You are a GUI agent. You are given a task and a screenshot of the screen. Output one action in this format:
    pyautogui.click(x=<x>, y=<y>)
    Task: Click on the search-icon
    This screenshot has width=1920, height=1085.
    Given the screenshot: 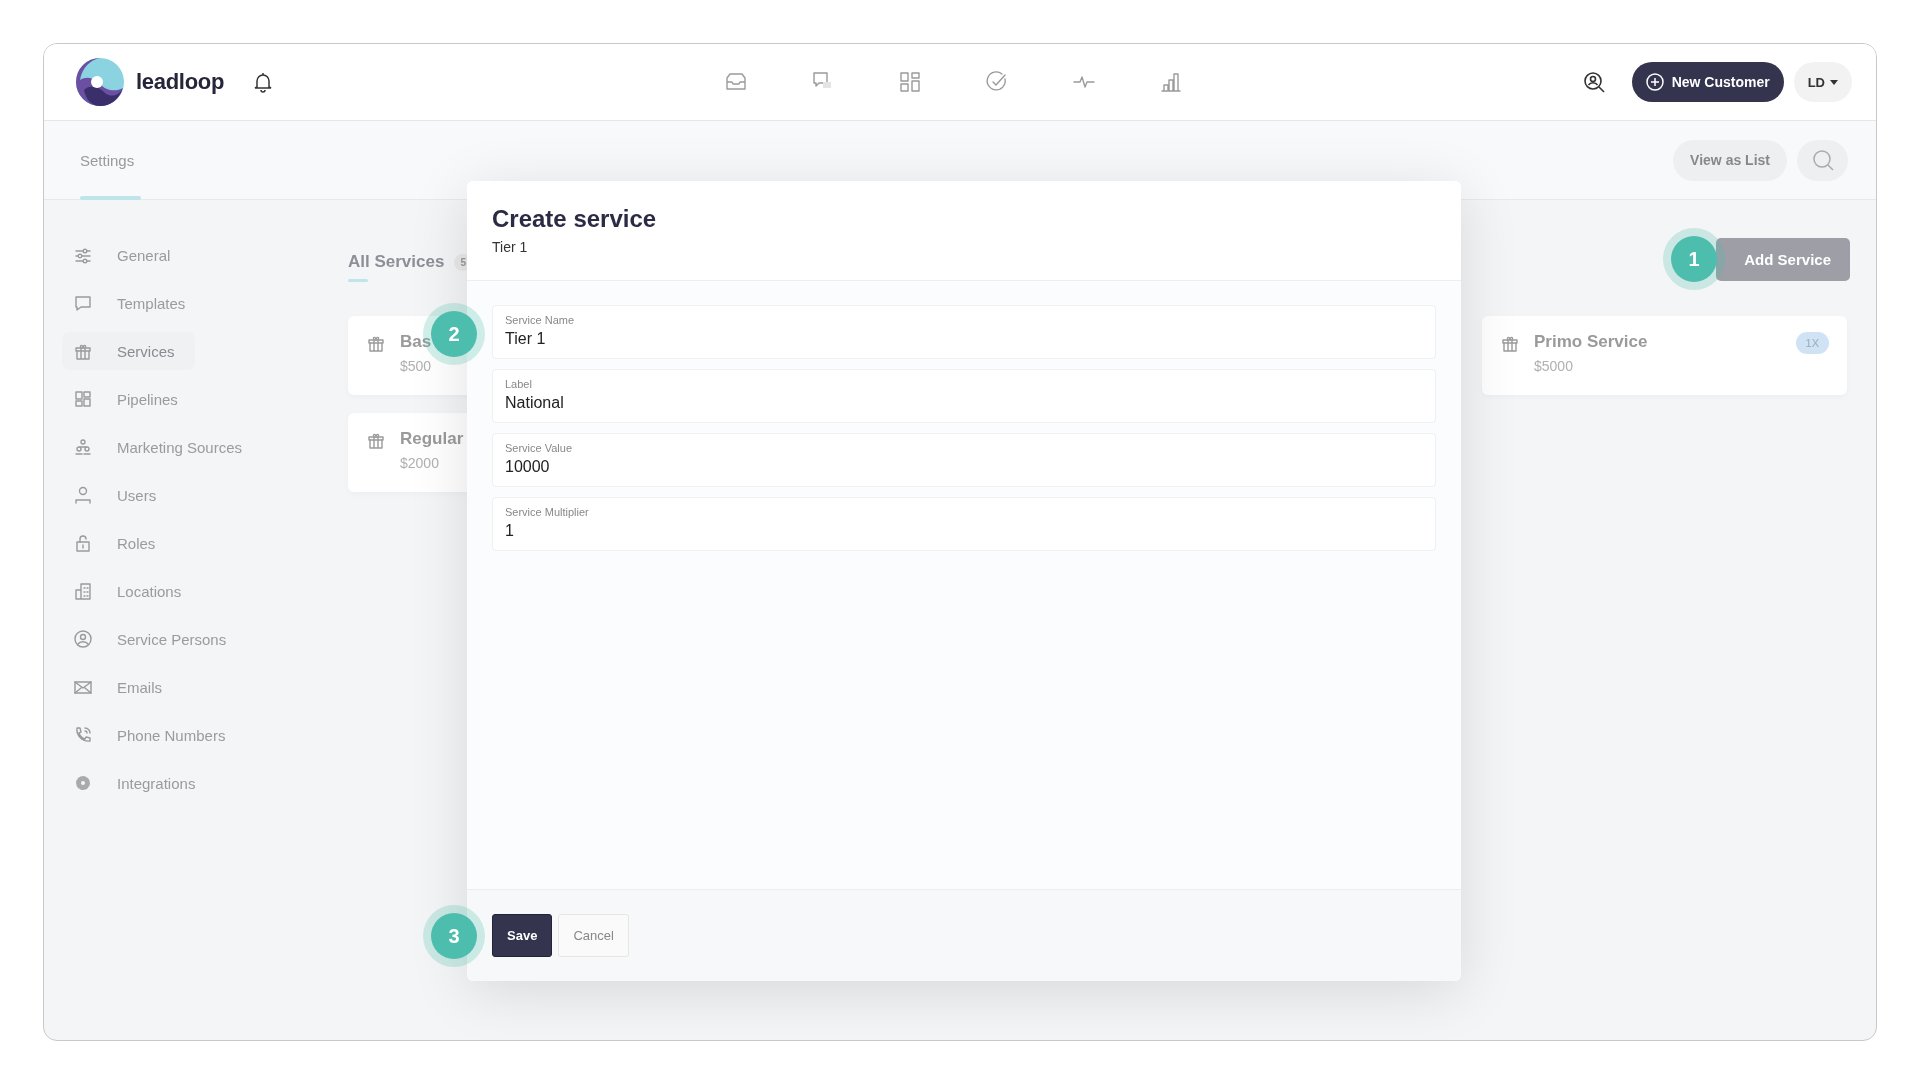 What is the action you would take?
    pyautogui.click(x=1822, y=160)
    